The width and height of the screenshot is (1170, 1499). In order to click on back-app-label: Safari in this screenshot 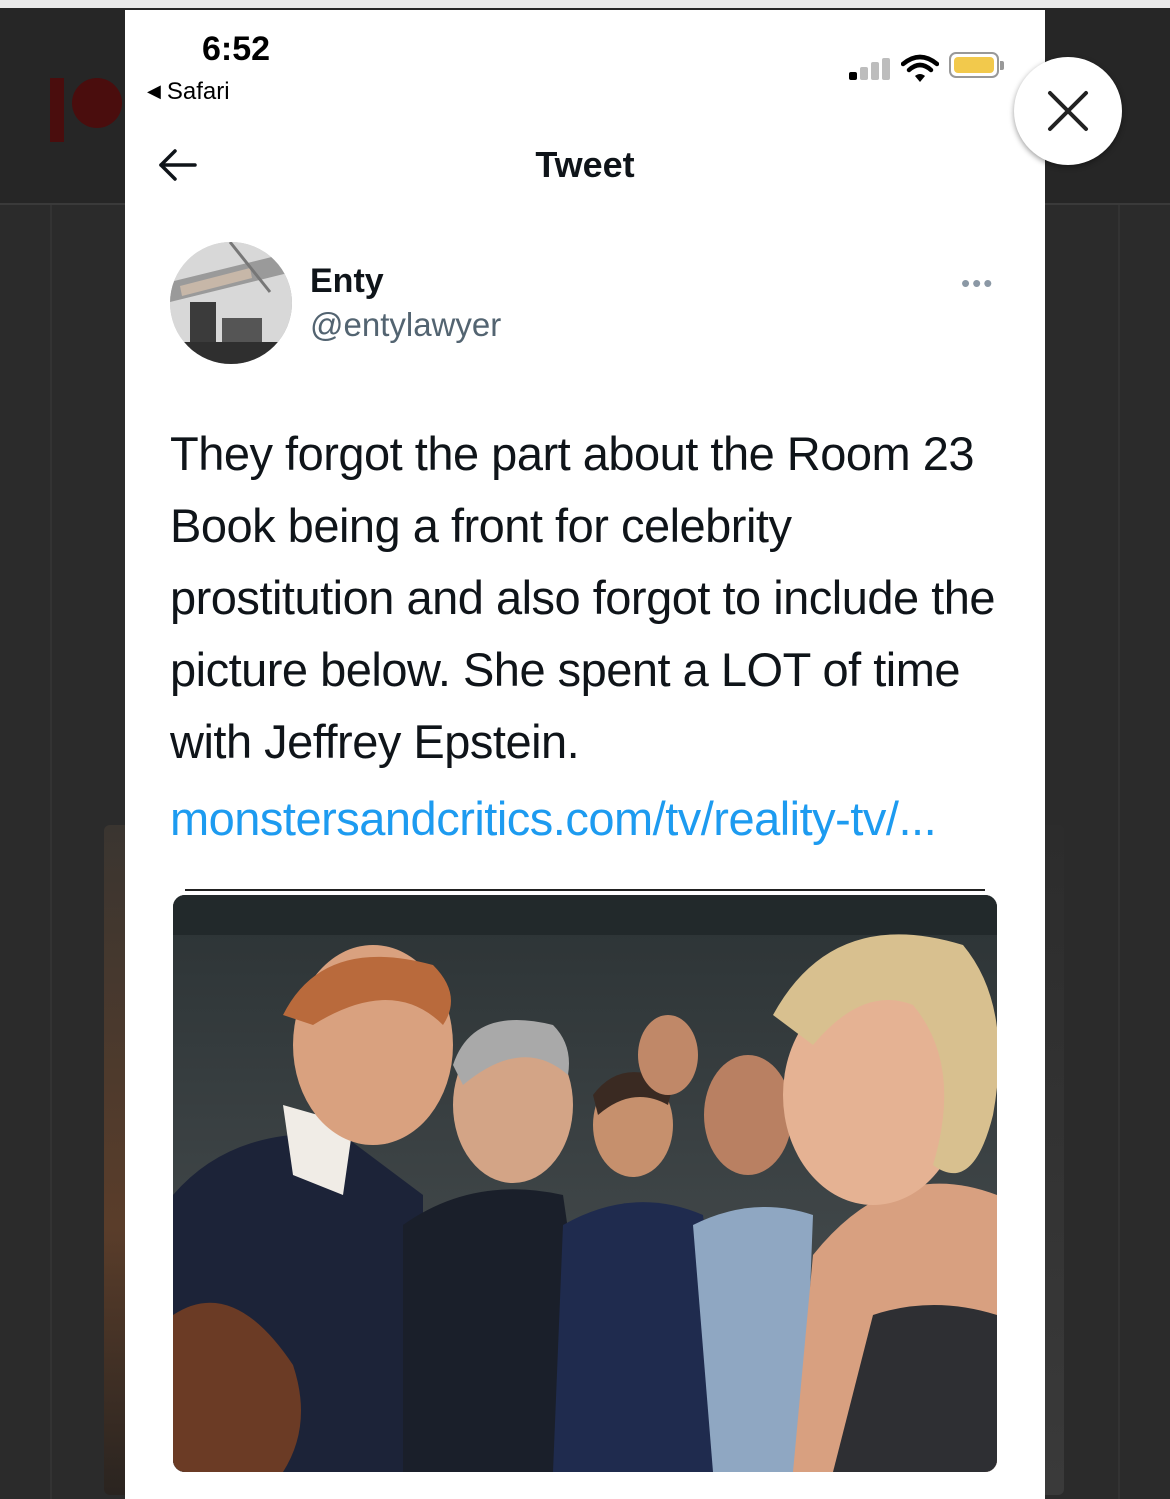, I will do `click(198, 91)`.